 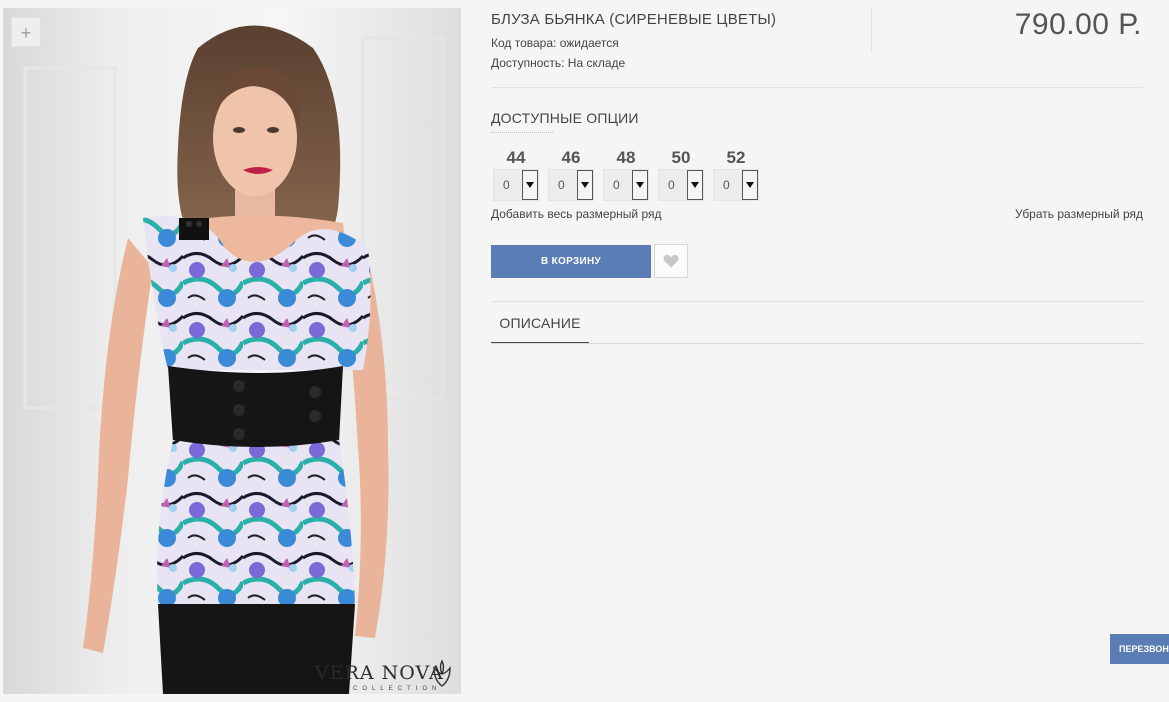 I want to click on zoom-button: +, so click(x=26, y=32).